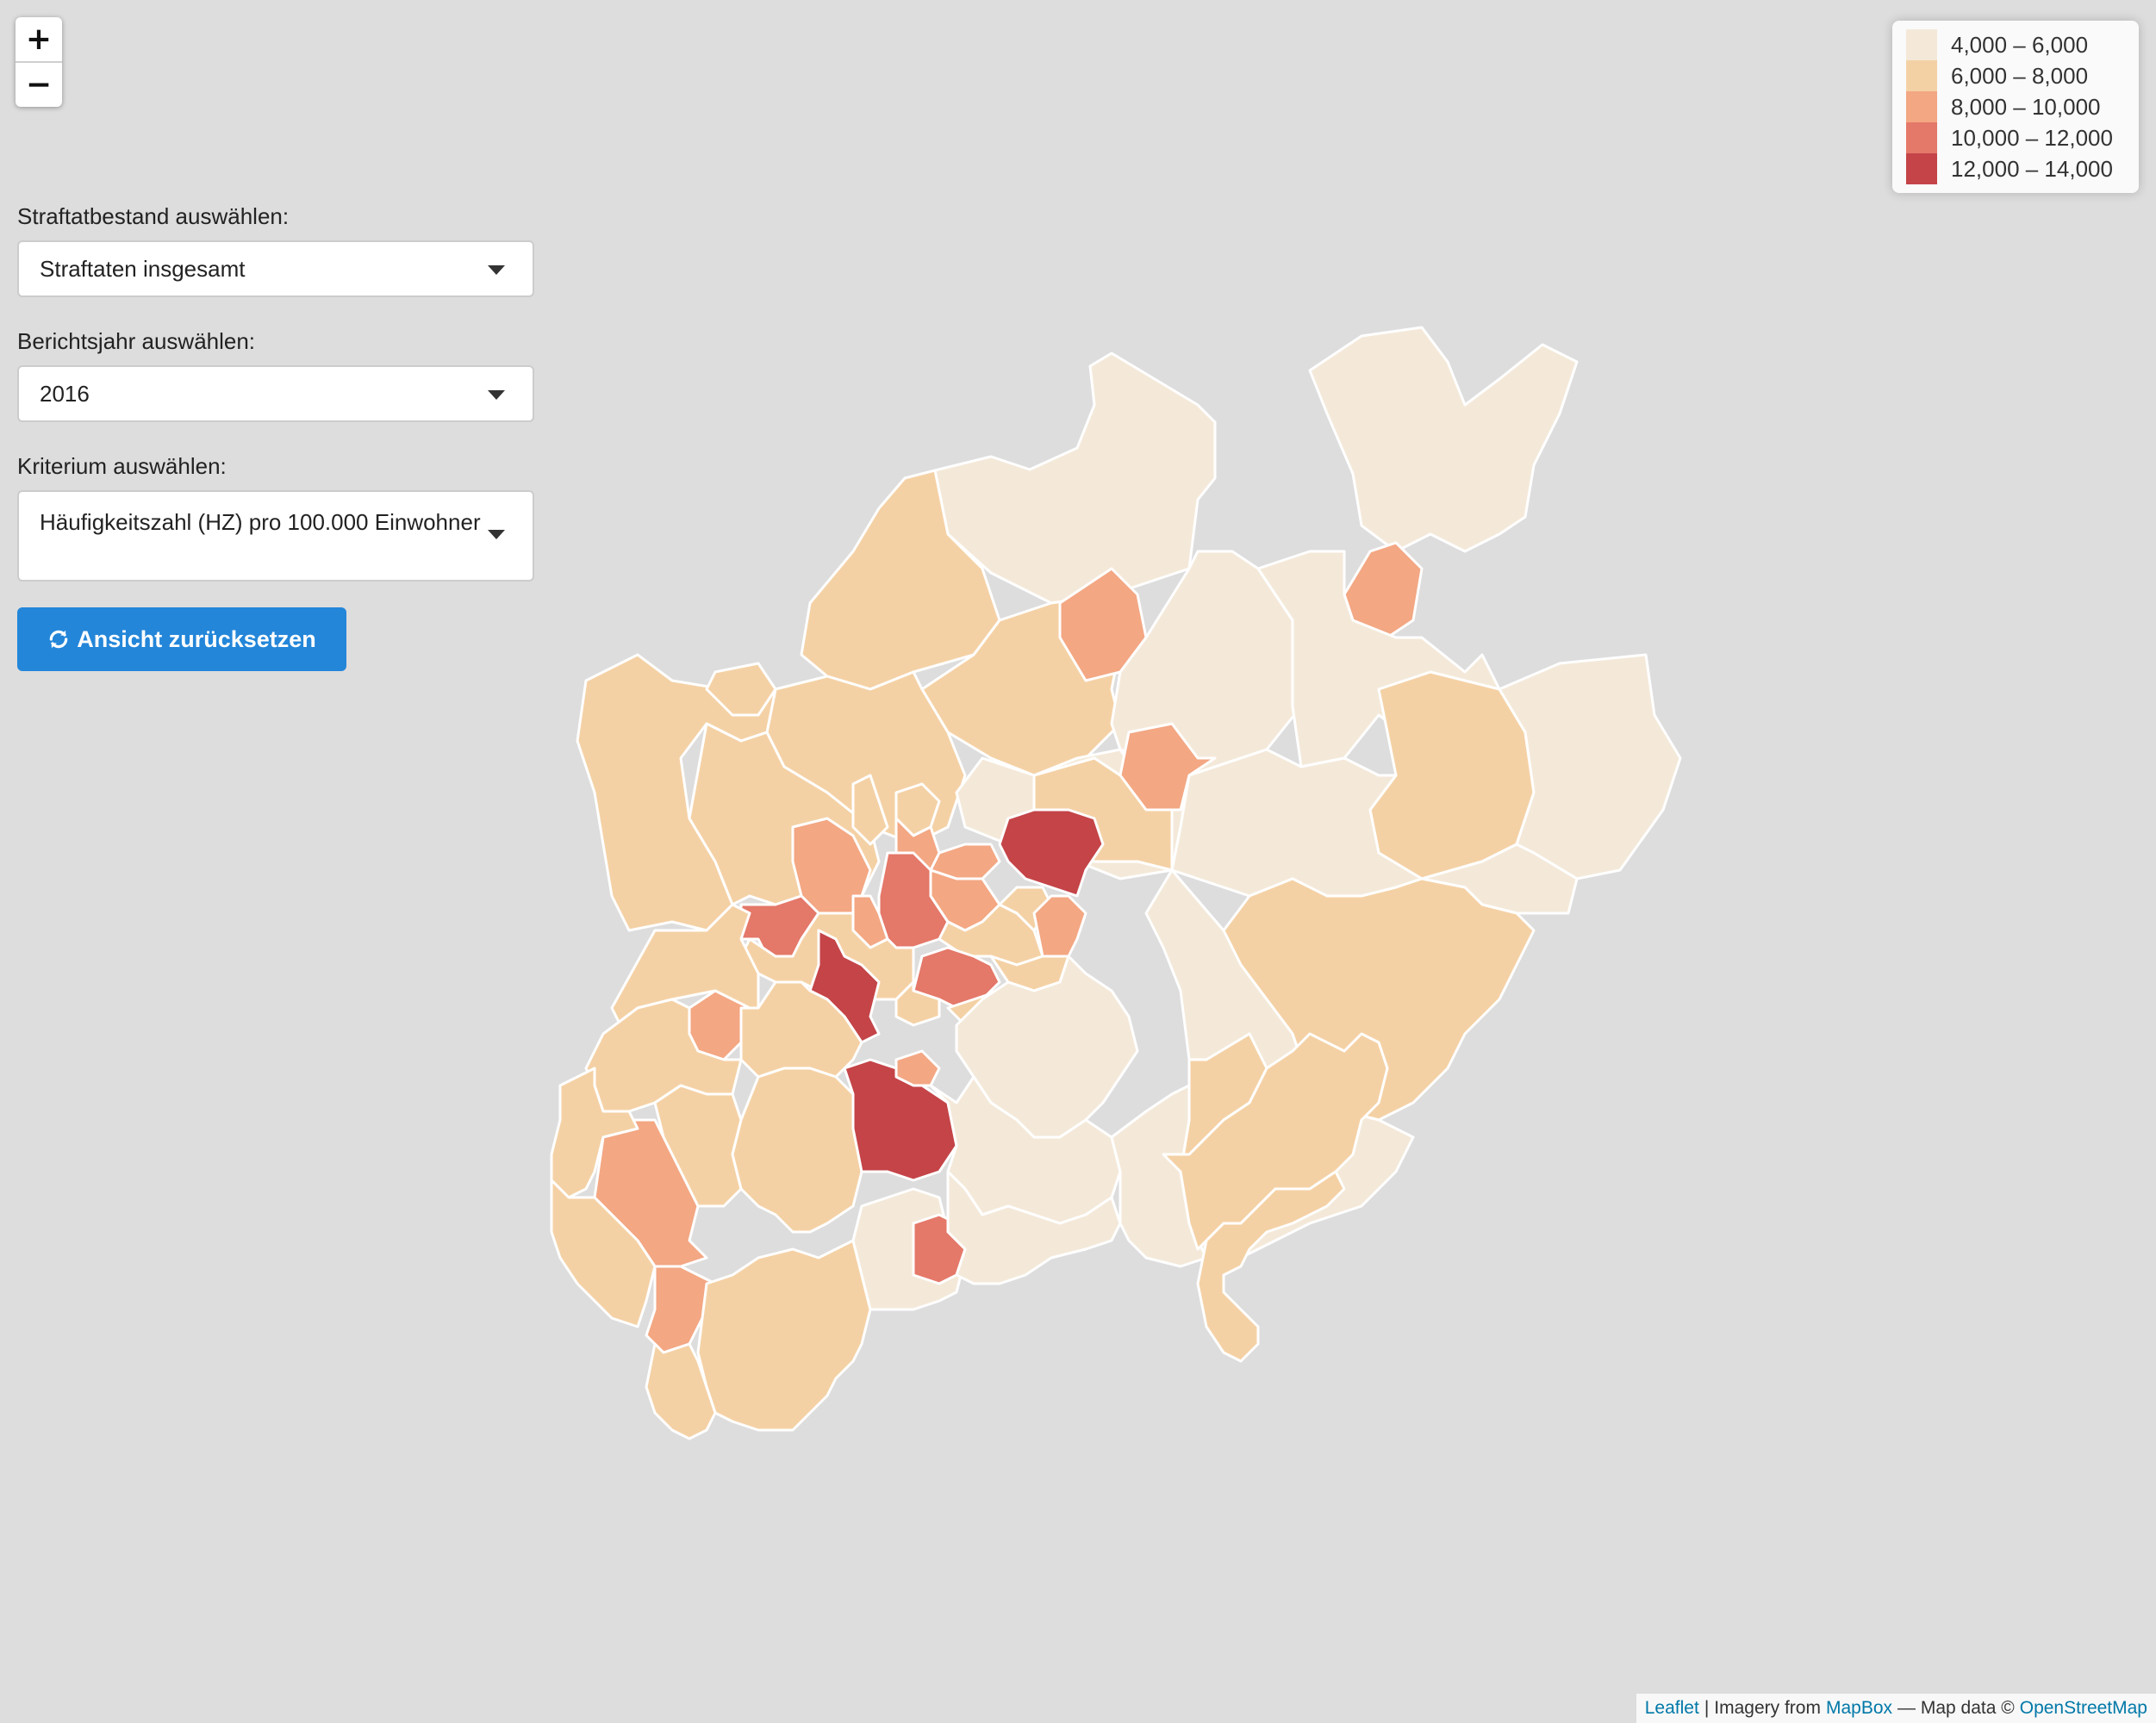 The image size is (2156, 1723). I want to click on legend-item: 4,000 – 6,000, so click(2016, 44).